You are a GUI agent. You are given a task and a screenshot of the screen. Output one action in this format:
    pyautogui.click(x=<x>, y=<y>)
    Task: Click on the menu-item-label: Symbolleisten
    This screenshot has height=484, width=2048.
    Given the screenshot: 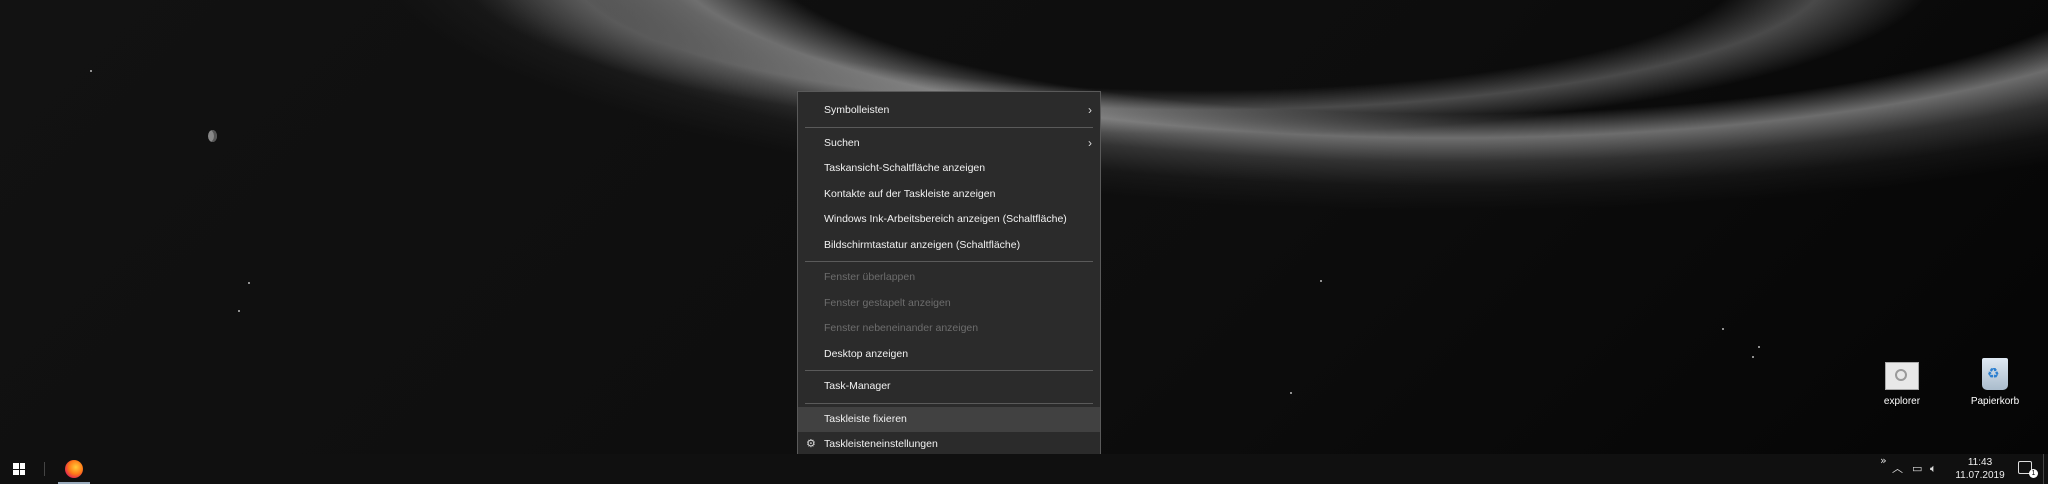 What is the action you would take?
    pyautogui.click(x=857, y=110)
    